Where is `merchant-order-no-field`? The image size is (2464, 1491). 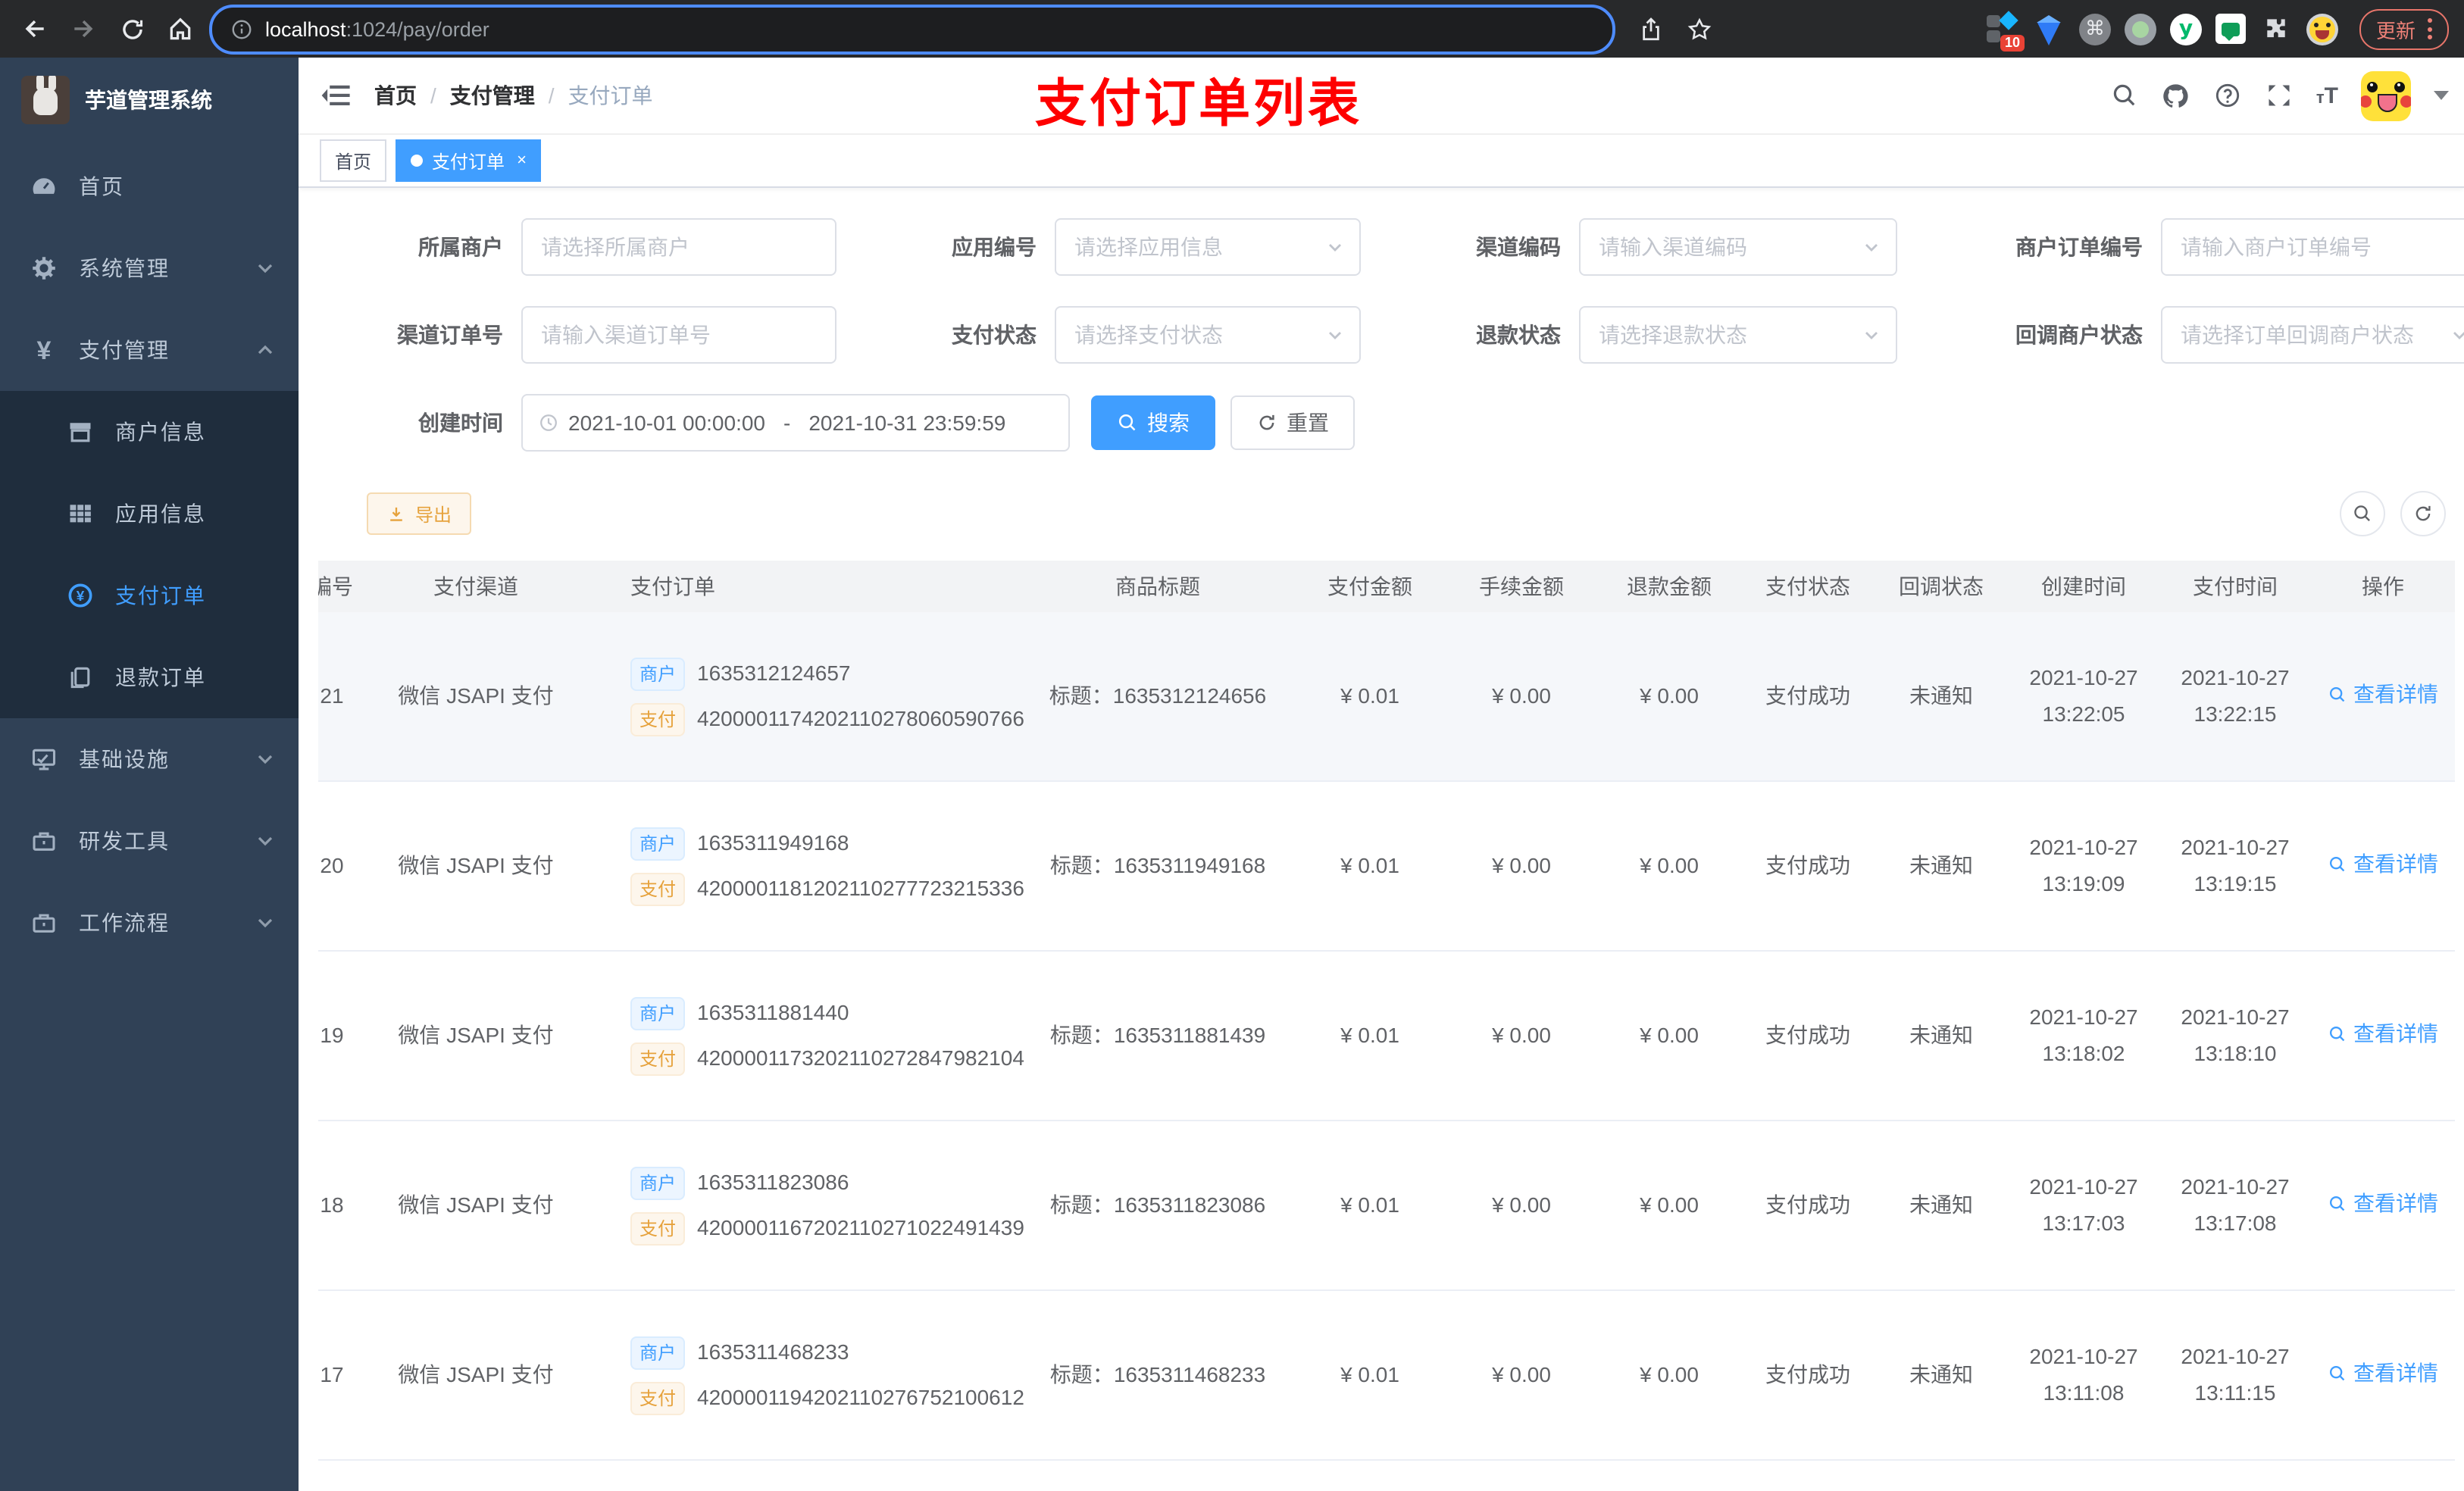 merchant-order-no-field is located at coordinates (2312, 247).